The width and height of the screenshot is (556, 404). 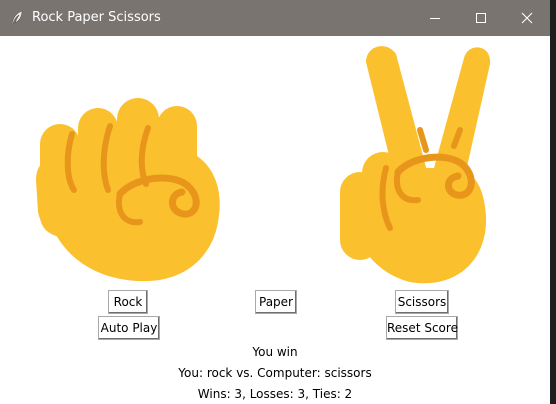 What do you see at coordinates (96, 17) in the screenshot?
I see `window-title: Rock Paper Scissors` at bounding box center [96, 17].